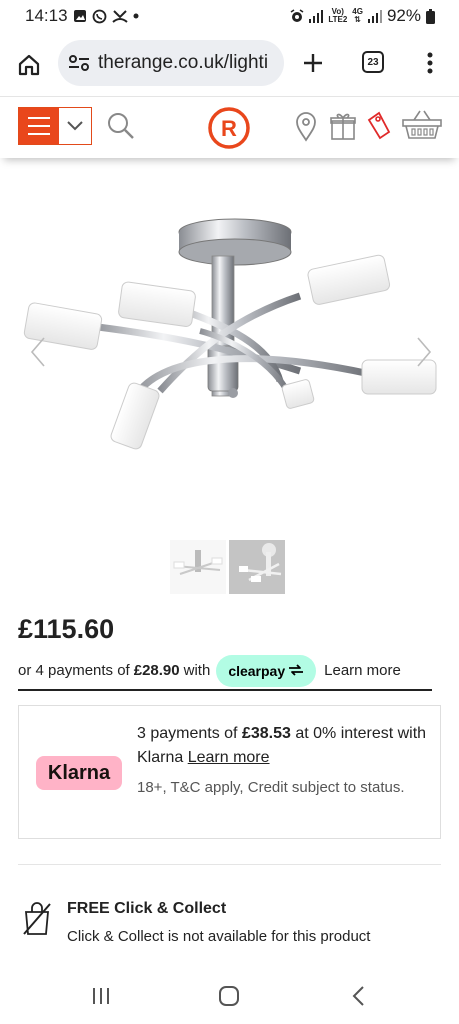  What do you see at coordinates (38, 352) in the screenshot?
I see `chevron-left-icon` at bounding box center [38, 352].